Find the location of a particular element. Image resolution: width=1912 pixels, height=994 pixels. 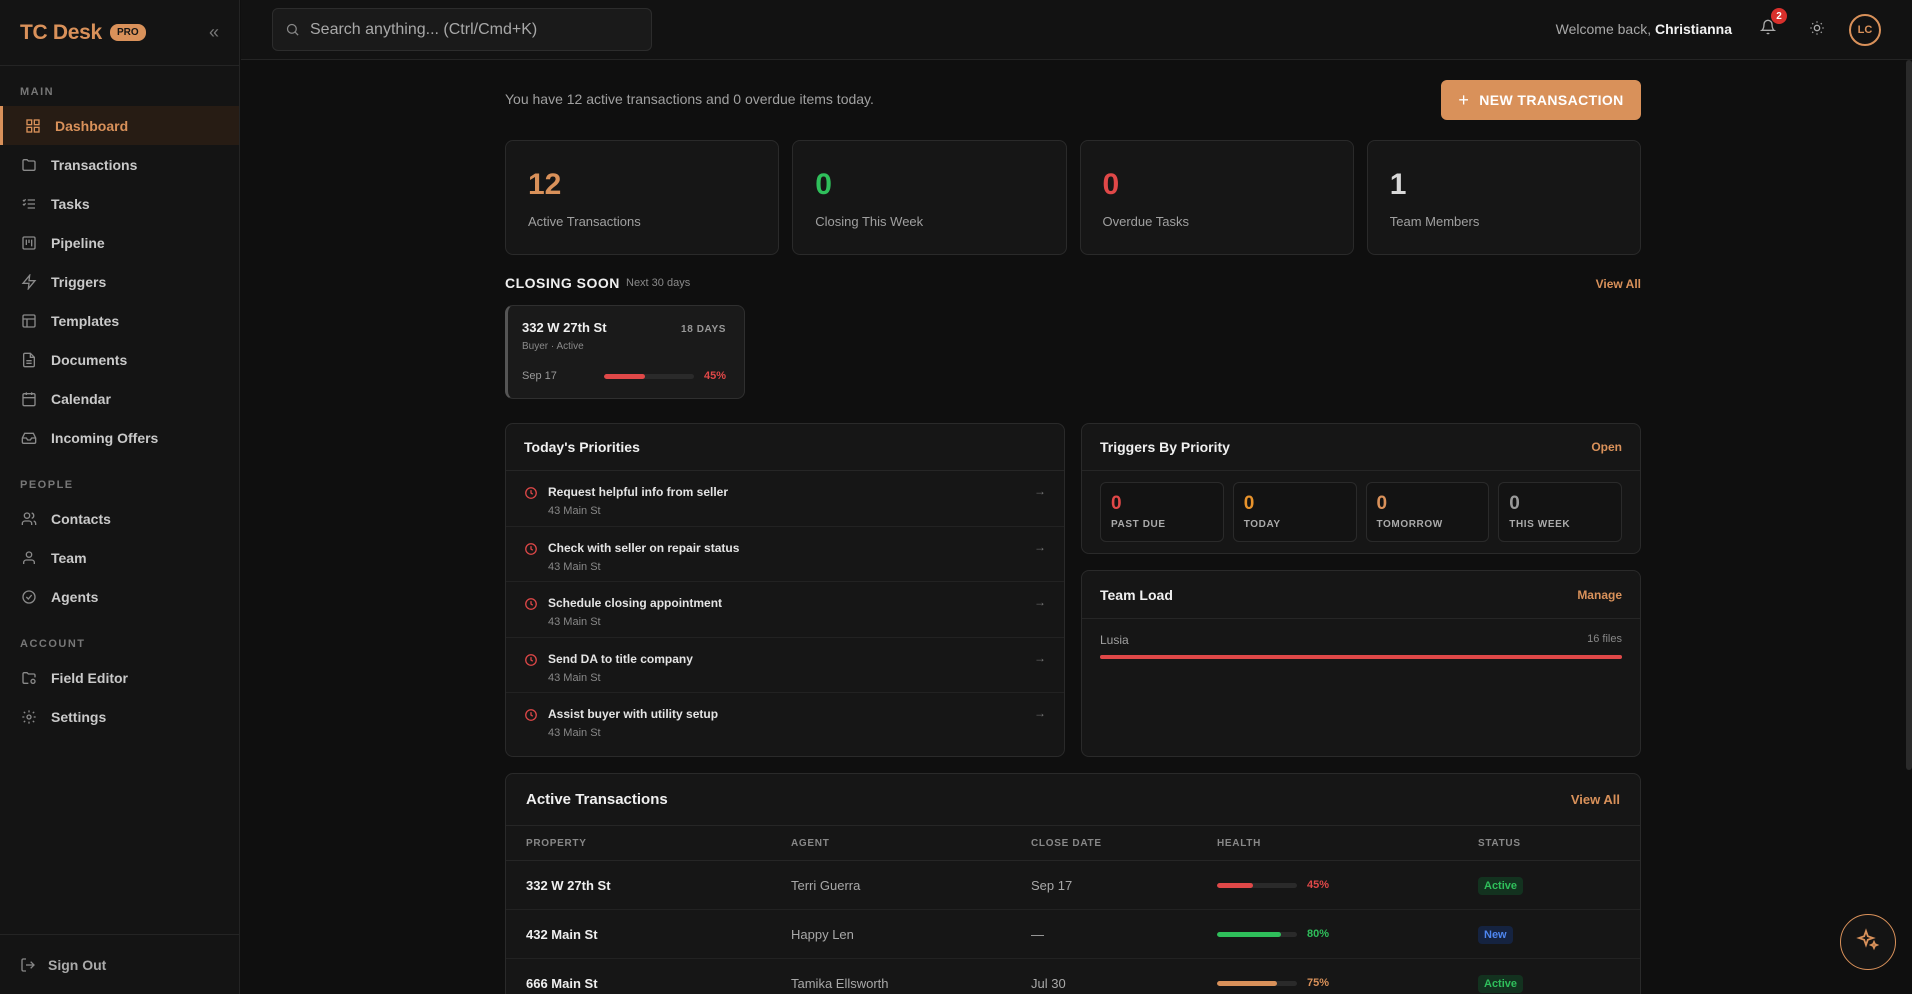

pro-badge: PRO is located at coordinates (127, 32).